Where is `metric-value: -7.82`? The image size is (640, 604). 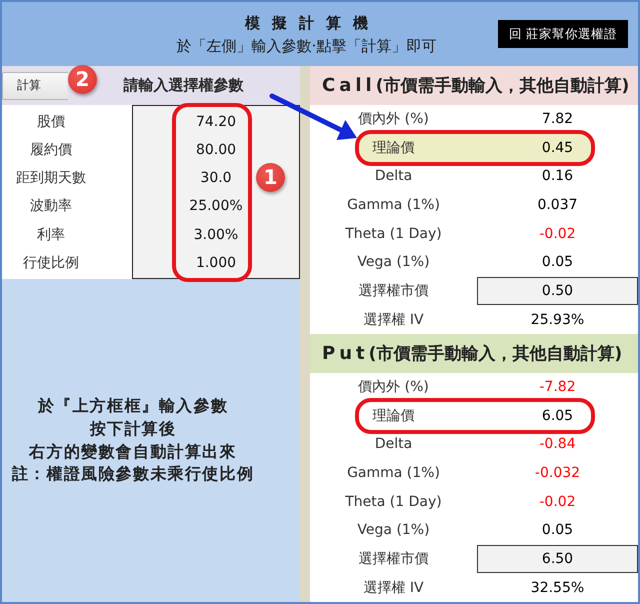
metric-value: -7.82 is located at coordinates (557, 387).